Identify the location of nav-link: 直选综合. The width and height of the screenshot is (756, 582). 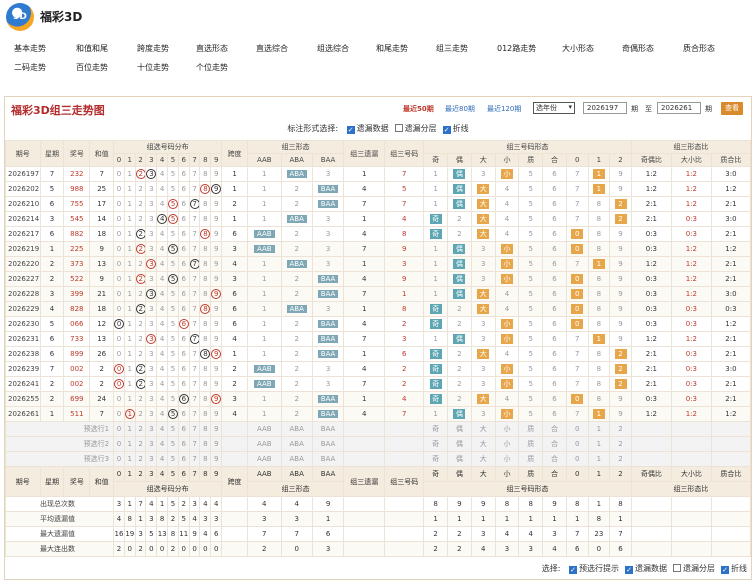
(272, 48).